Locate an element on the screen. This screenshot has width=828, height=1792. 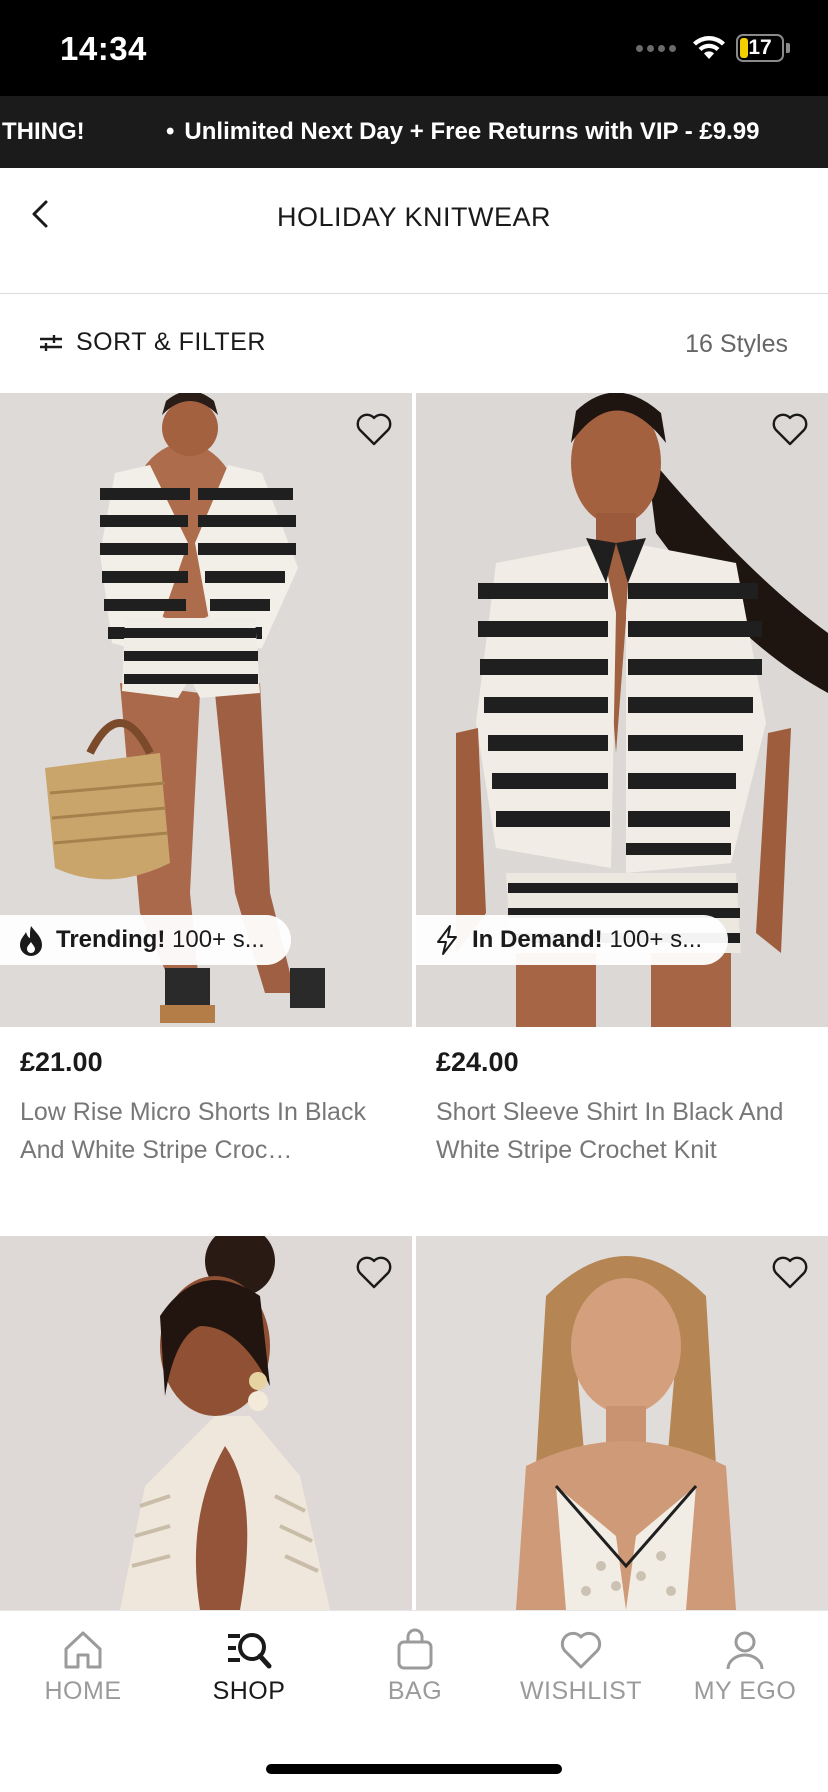
tab-home-label: HOME is located at coordinates (83, 1691).